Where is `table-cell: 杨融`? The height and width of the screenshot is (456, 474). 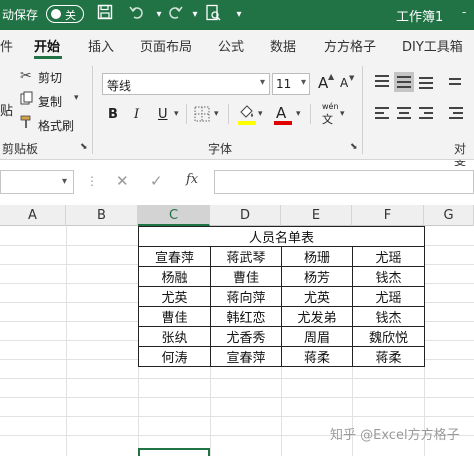
table-cell: 杨融 is located at coordinates (174, 276).